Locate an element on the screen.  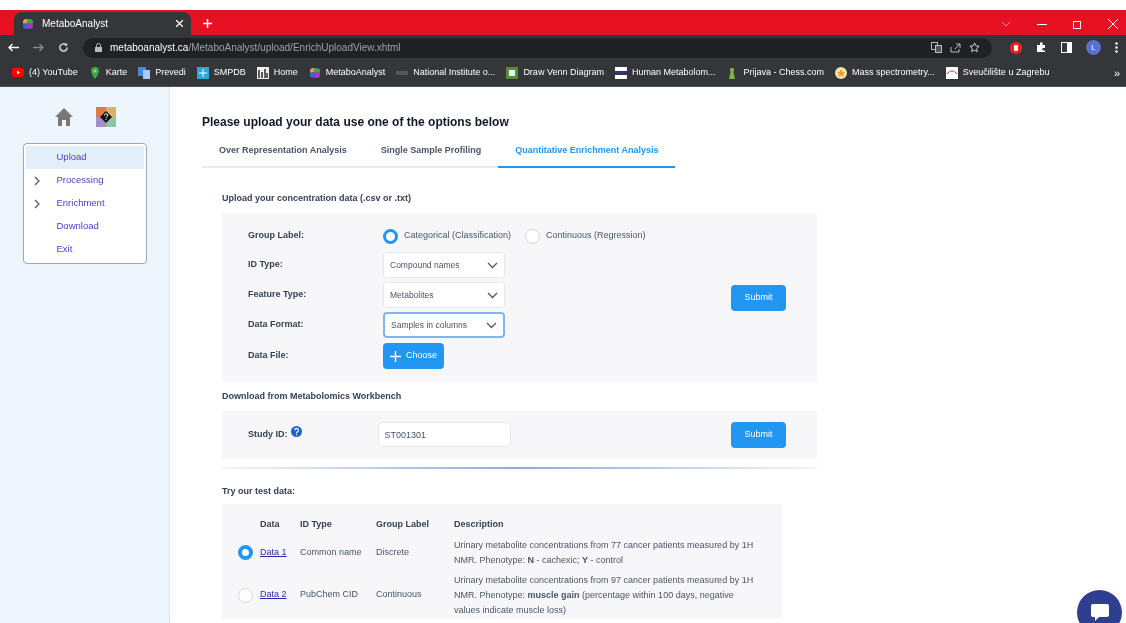
column-header: Data is located at coordinates (270, 524).